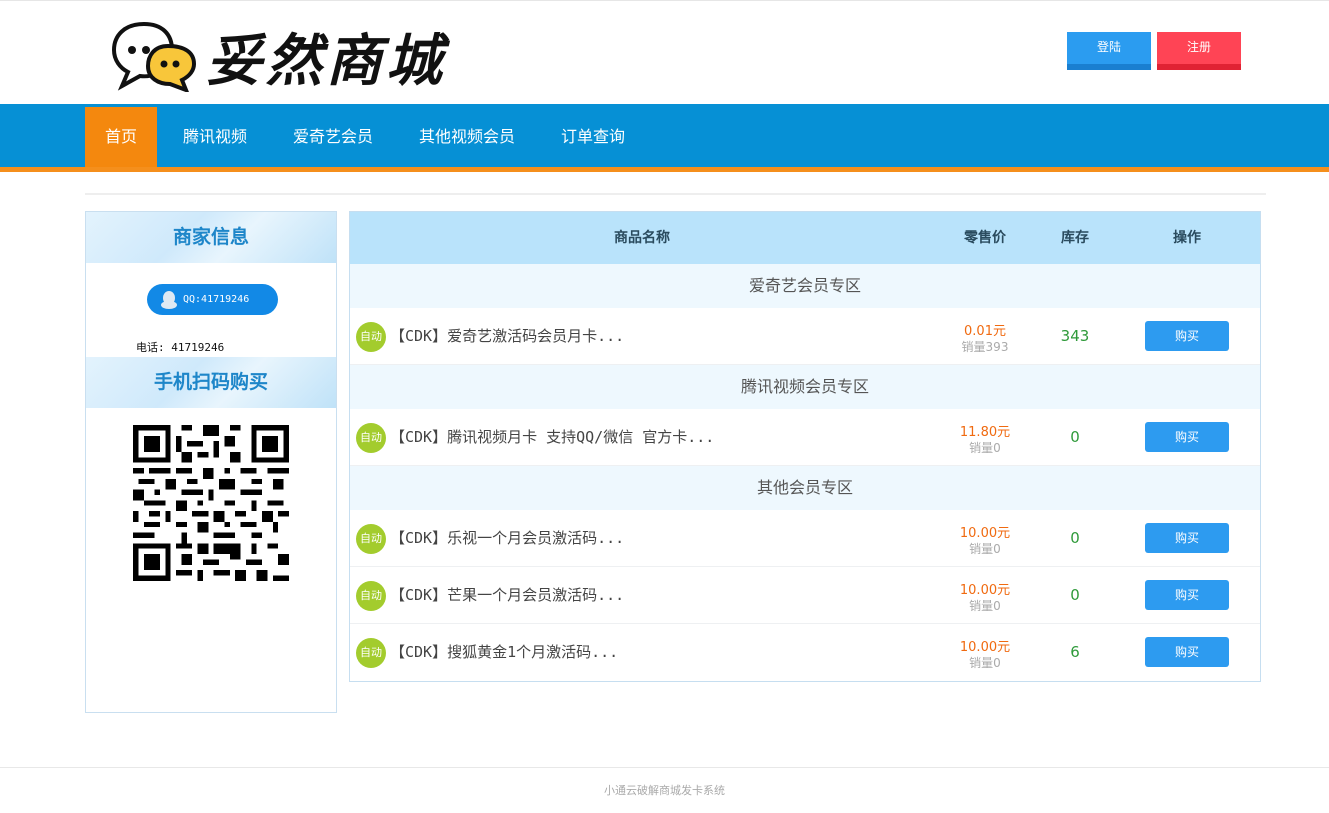 Image resolution: width=1329 pixels, height=813 pixels. I want to click on nav-accent-bar, so click(664, 169).